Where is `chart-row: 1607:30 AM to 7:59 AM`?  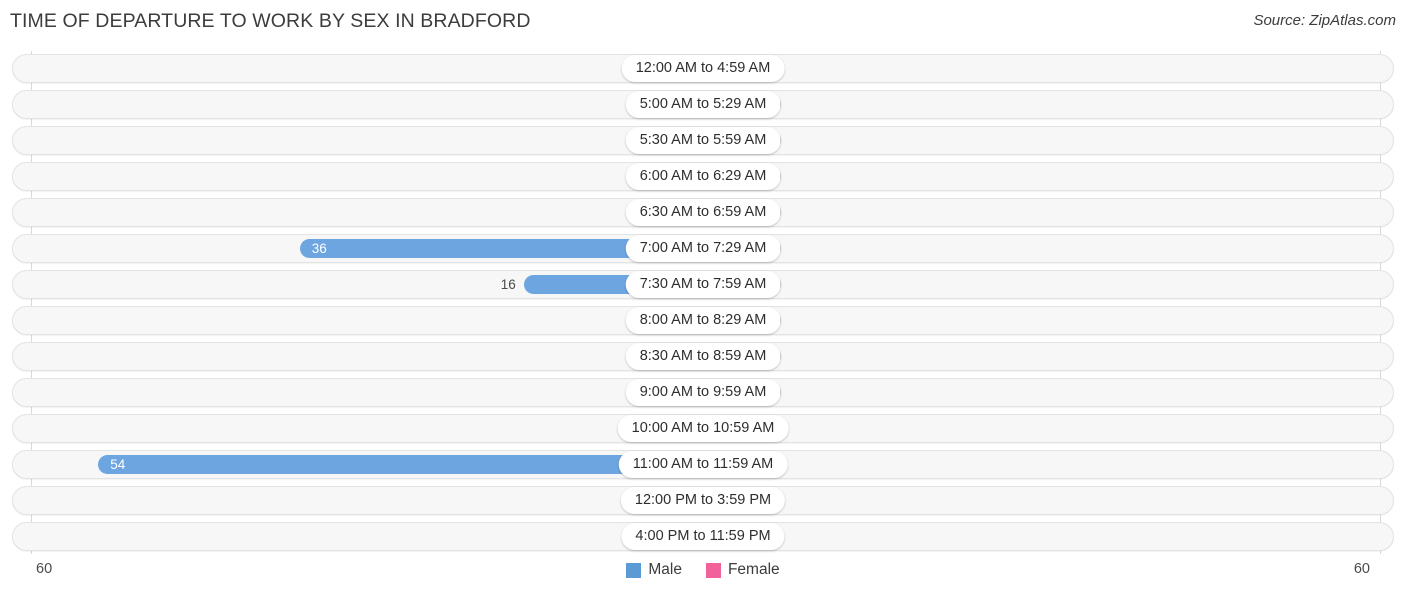 chart-row: 1607:30 AM to 7:59 AM is located at coordinates (703, 285).